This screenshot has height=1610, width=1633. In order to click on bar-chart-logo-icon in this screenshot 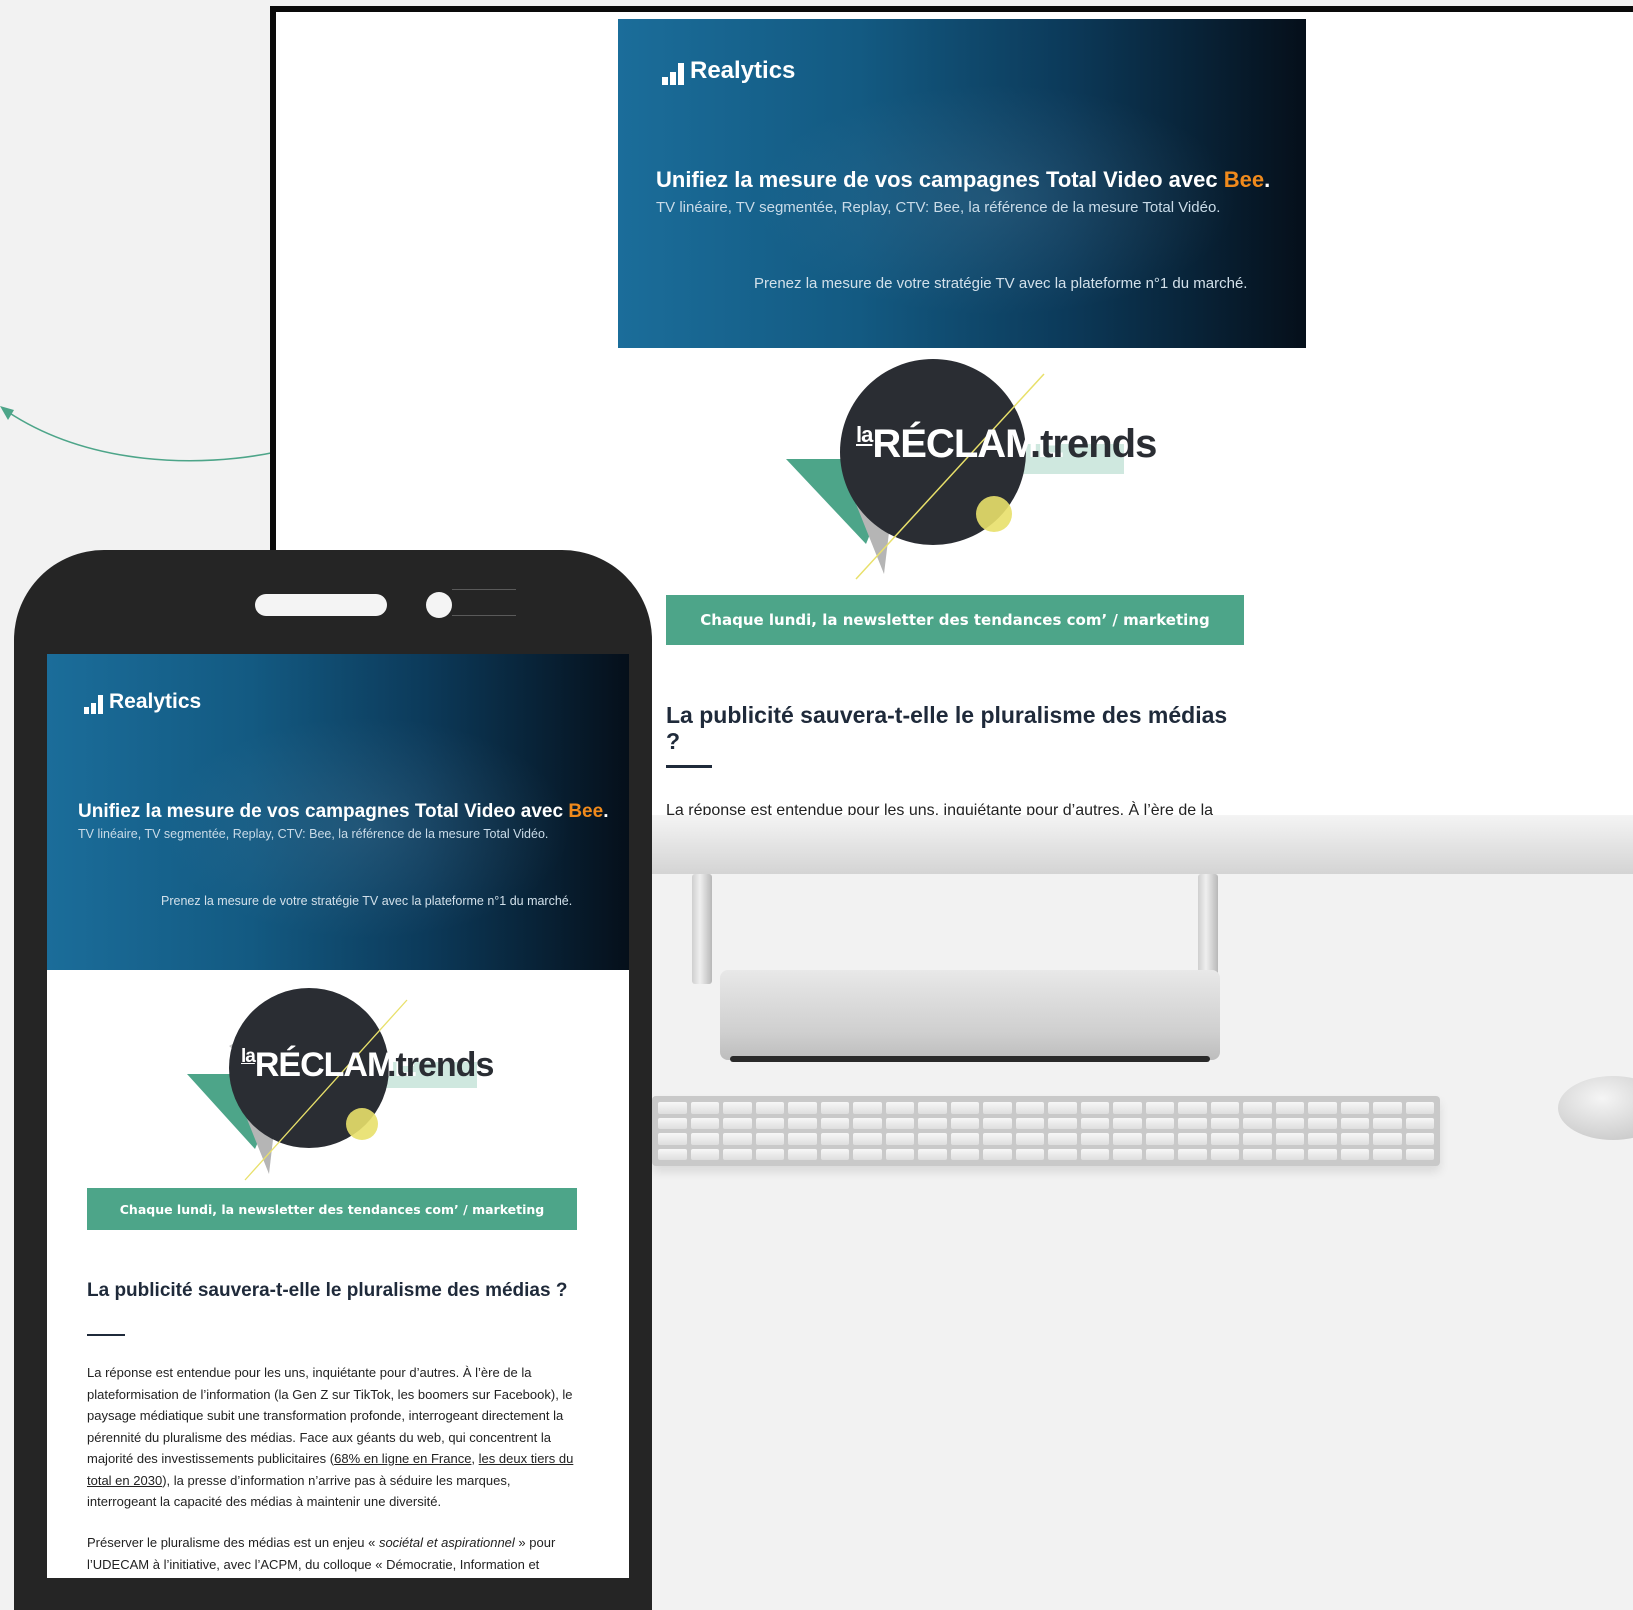, I will do `click(673, 74)`.